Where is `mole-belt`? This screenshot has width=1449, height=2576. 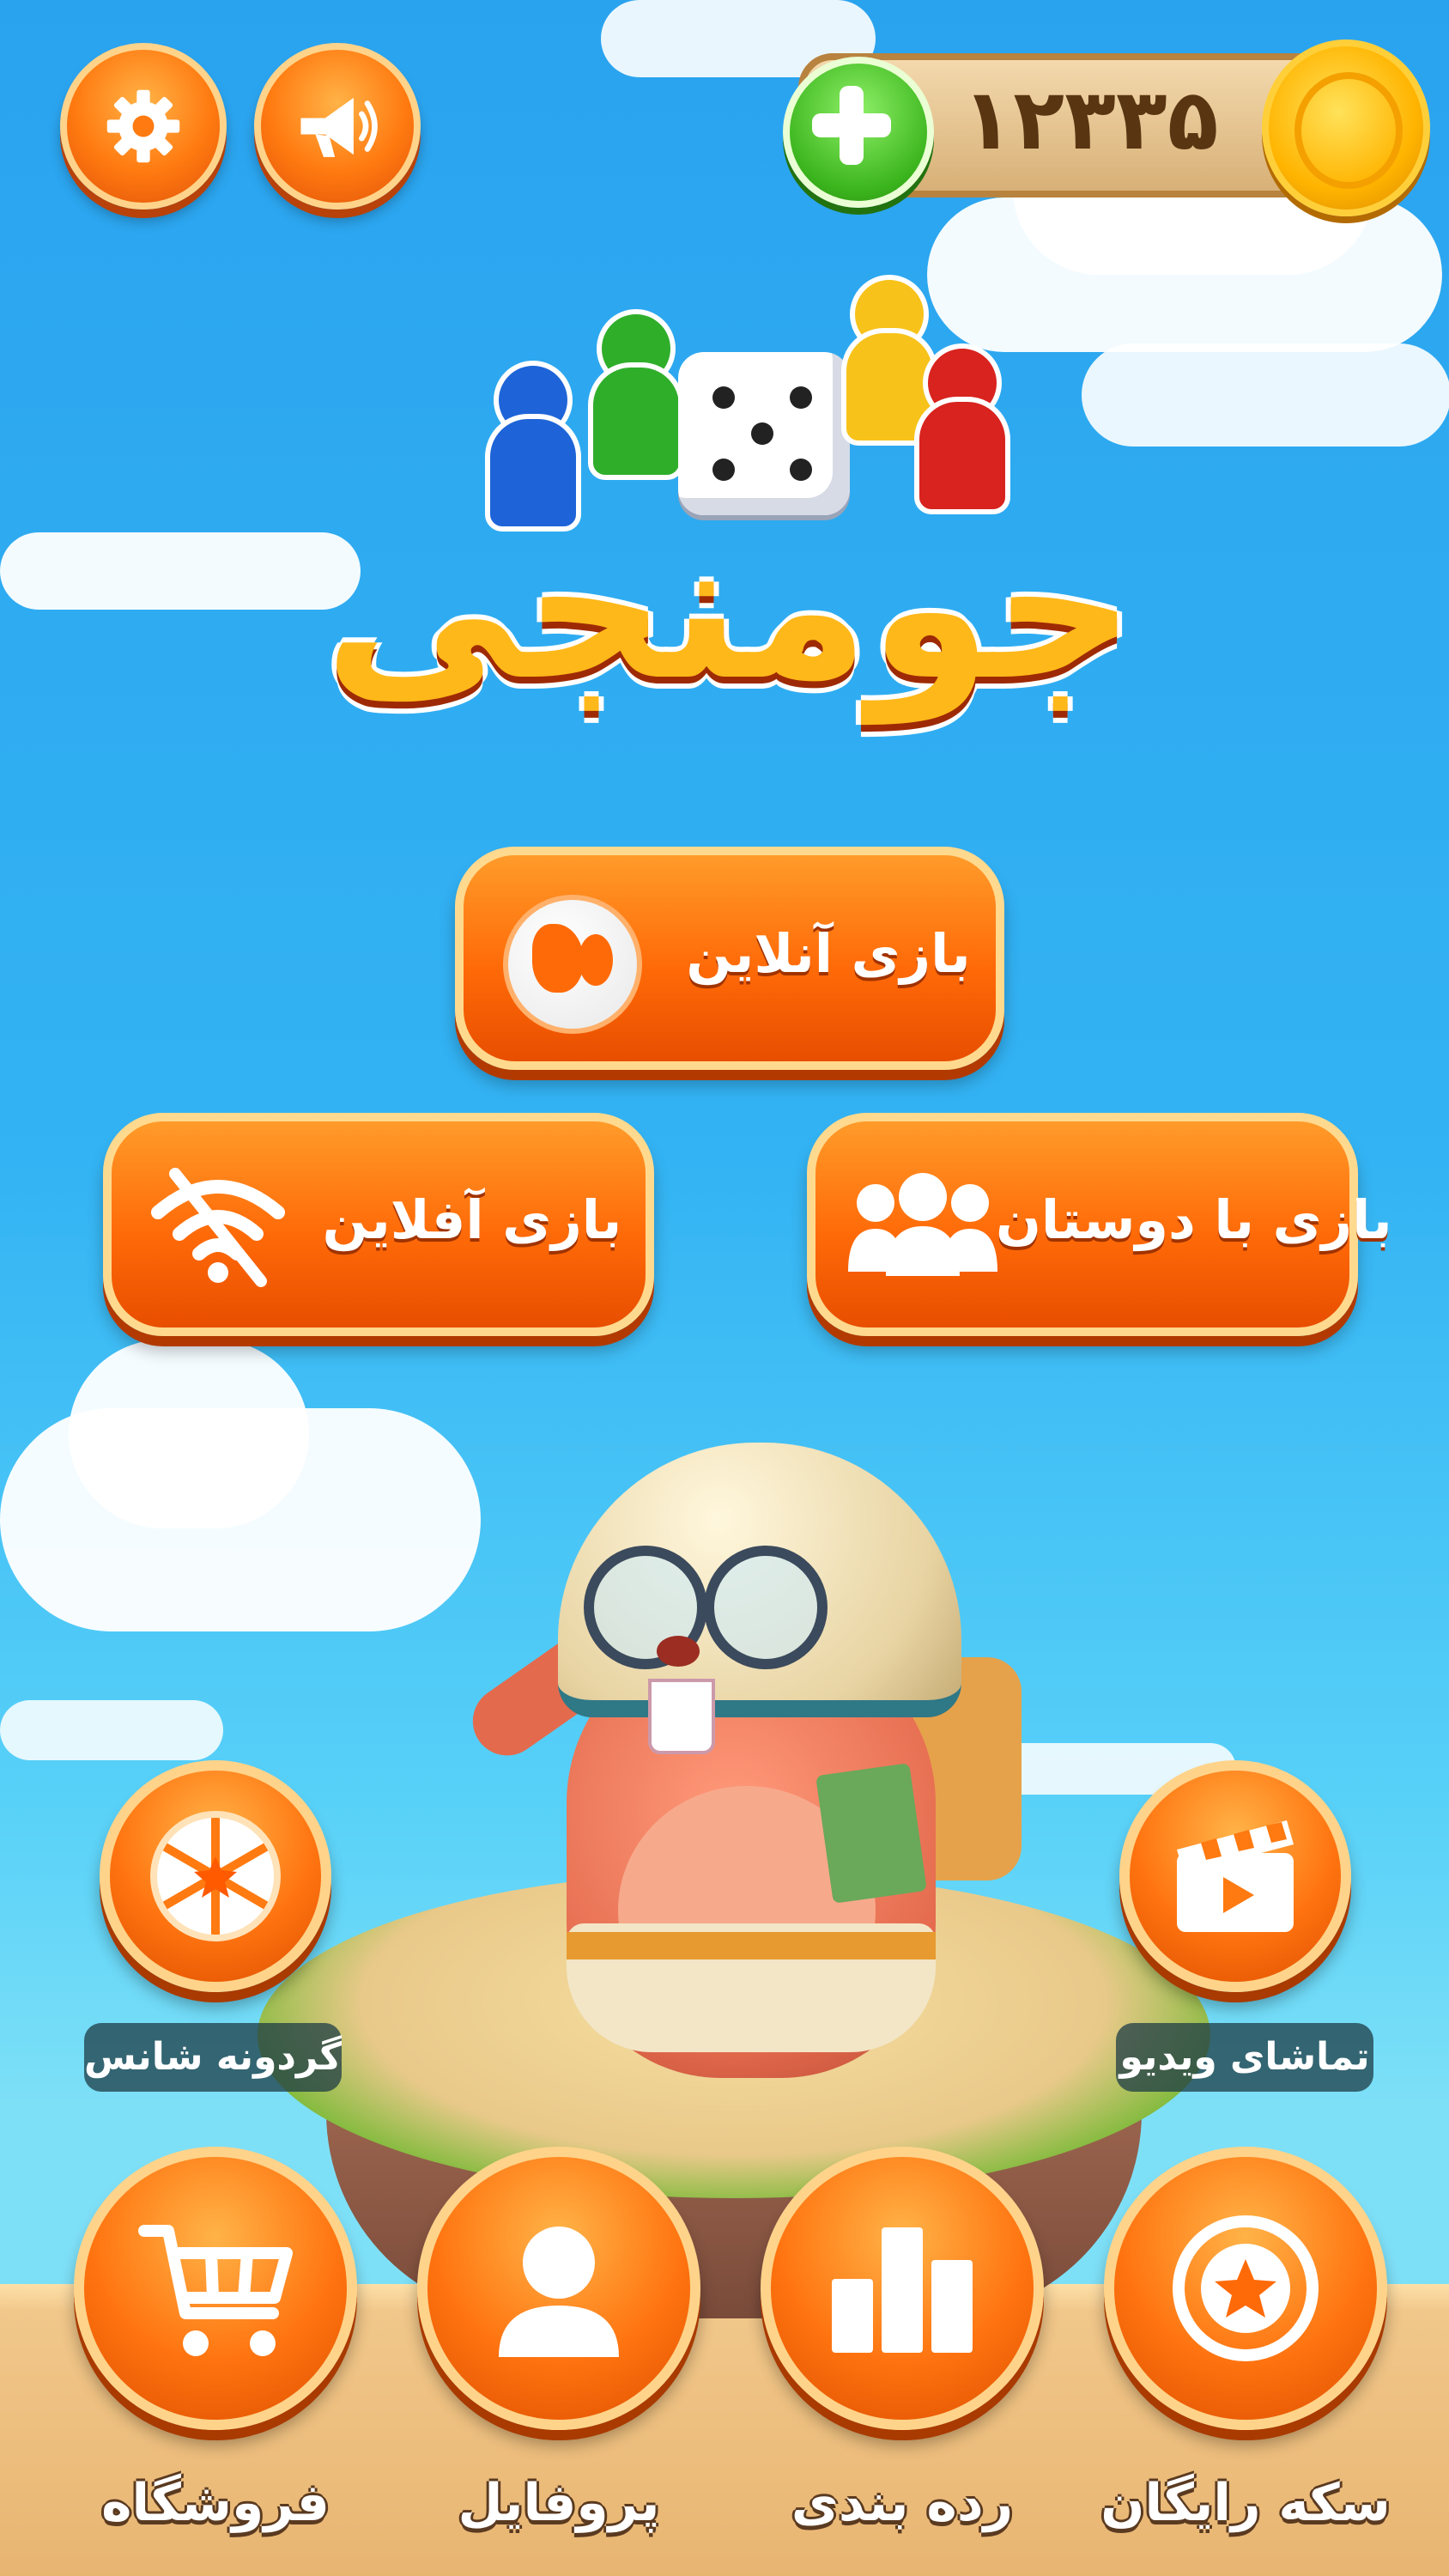
mole-belt is located at coordinates (751, 1945).